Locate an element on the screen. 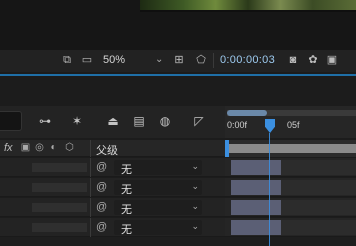 This screenshot has height=246, width=356. layer-column-header: fx ▣ ◎ ◐ ⬡ 父级 is located at coordinates (112, 148).